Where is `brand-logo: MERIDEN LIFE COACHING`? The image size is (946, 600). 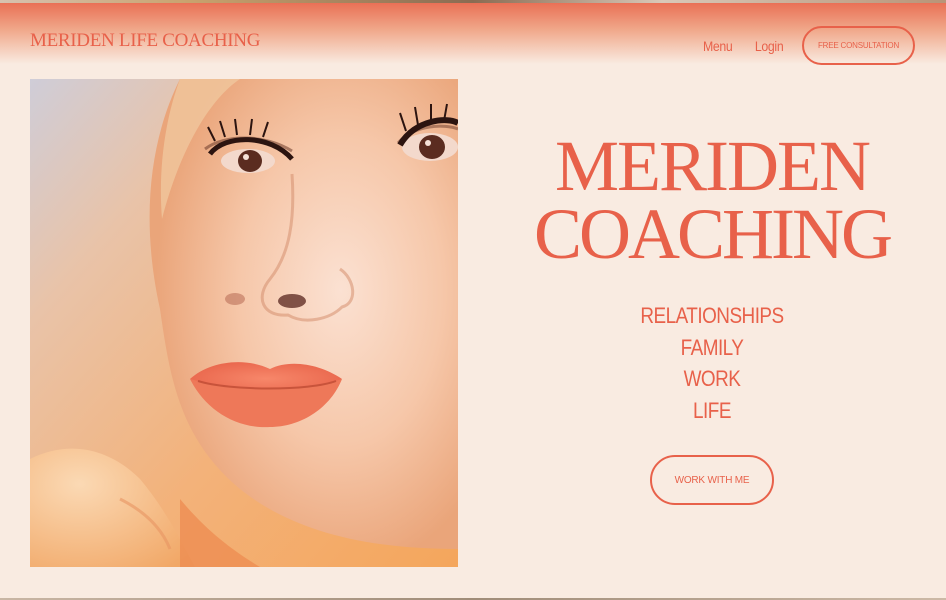 brand-logo: MERIDEN LIFE COACHING is located at coordinates (145, 41).